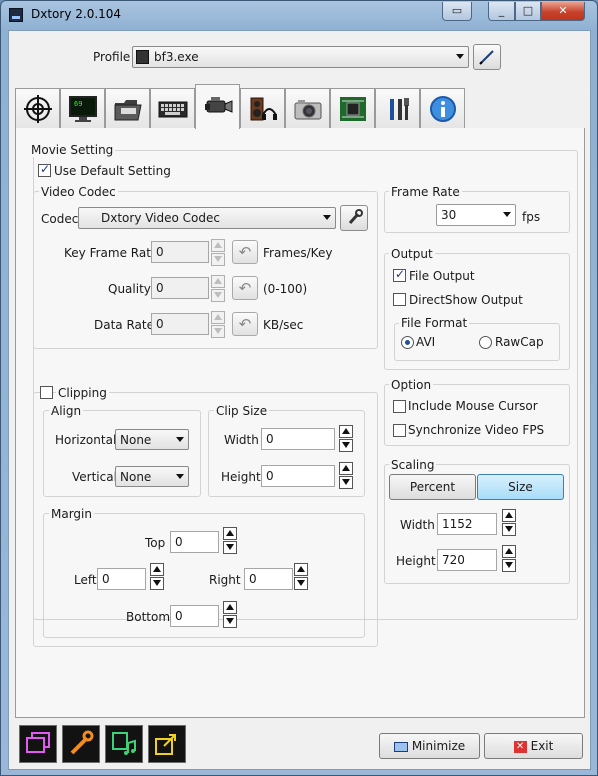 This screenshot has width=598, height=776. Describe the element at coordinates (268, 579) in the screenshot. I see `margin-right-input: 0` at that location.